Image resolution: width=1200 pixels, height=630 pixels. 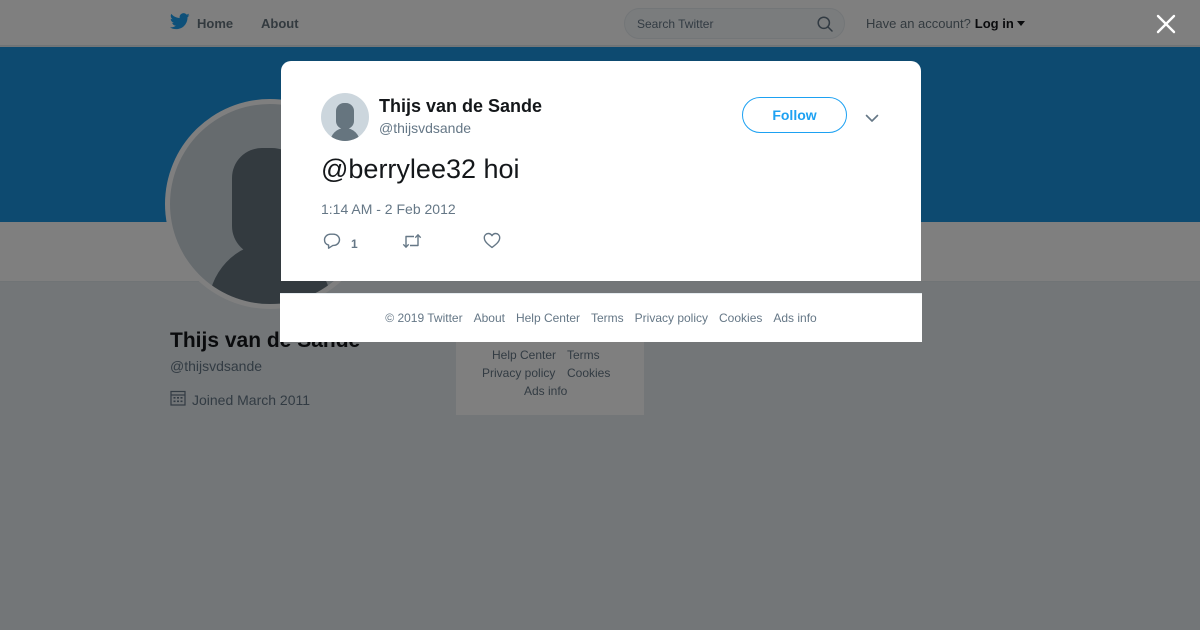 What do you see at coordinates (489, 318) in the screenshot?
I see `footer-about-link: About` at bounding box center [489, 318].